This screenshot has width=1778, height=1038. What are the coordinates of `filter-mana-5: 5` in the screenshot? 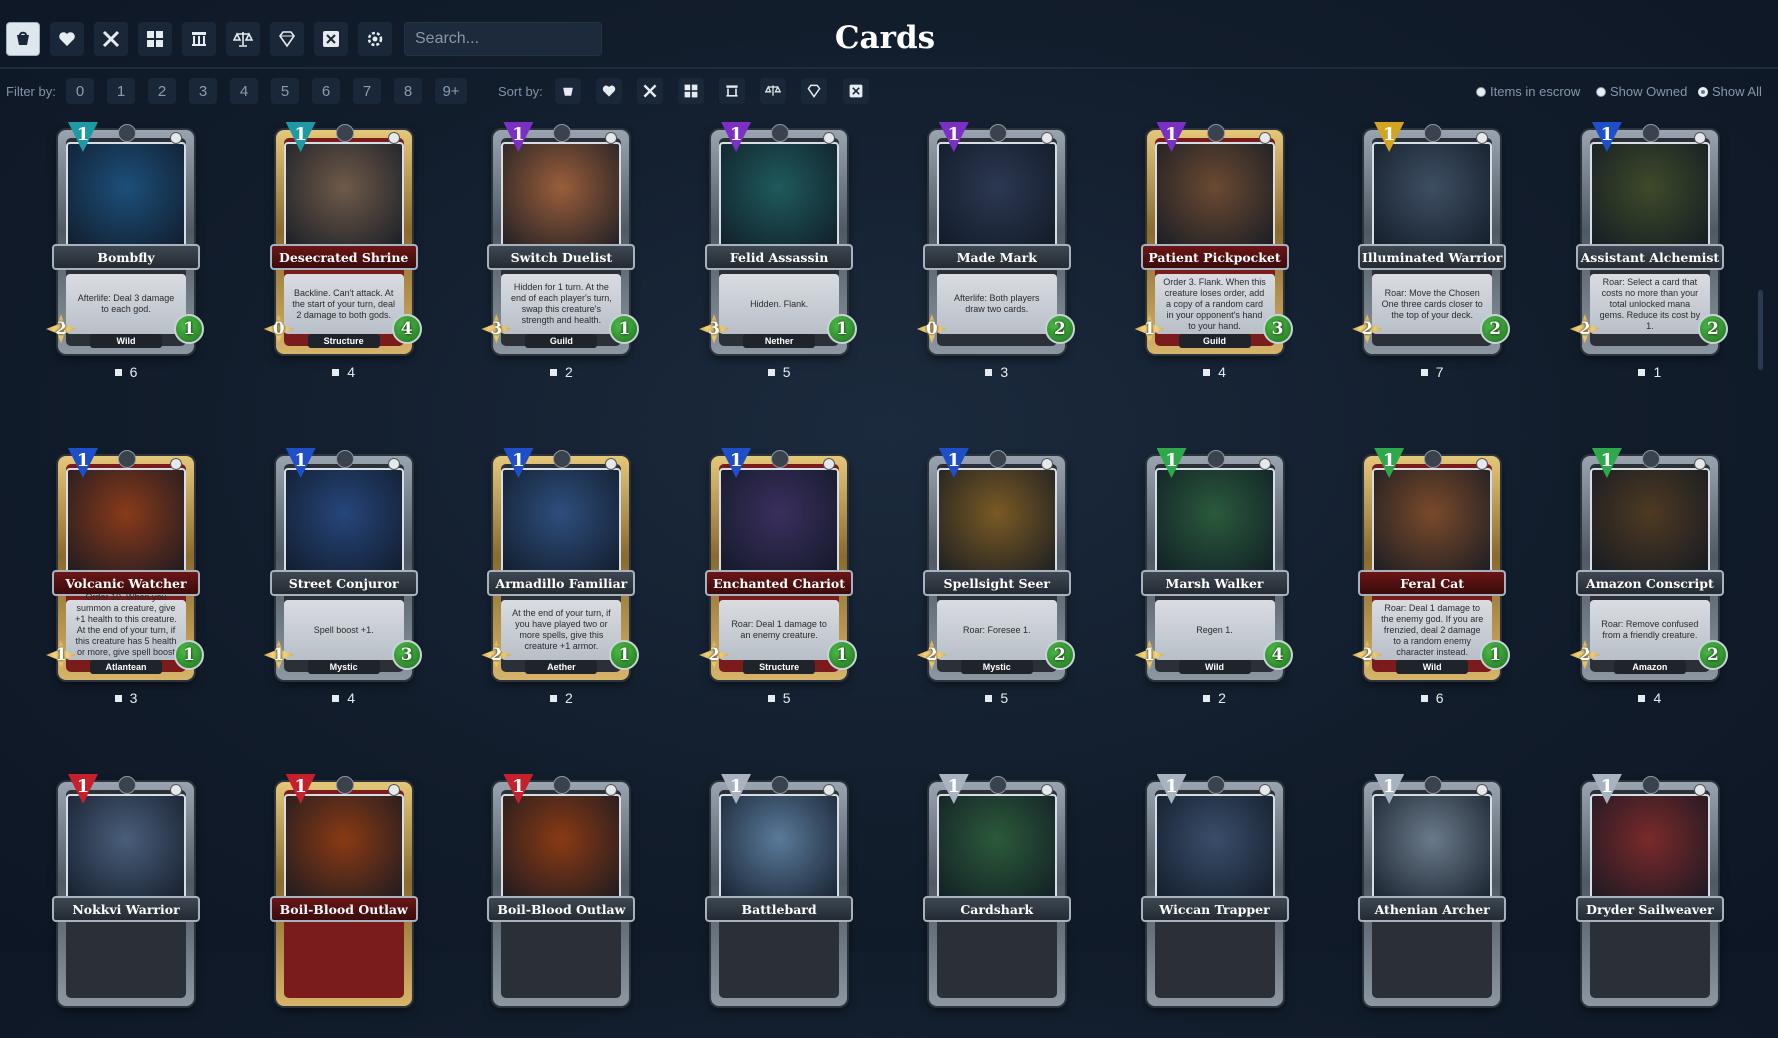 It's located at (285, 91).